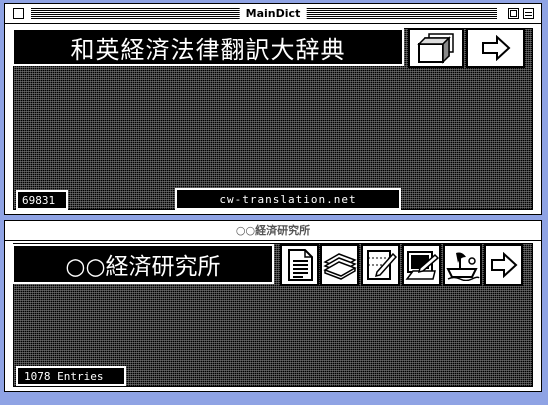 The image size is (548, 405). What do you see at coordinates (71, 376) in the screenshot?
I see `entry-count: 1078 Entries` at bounding box center [71, 376].